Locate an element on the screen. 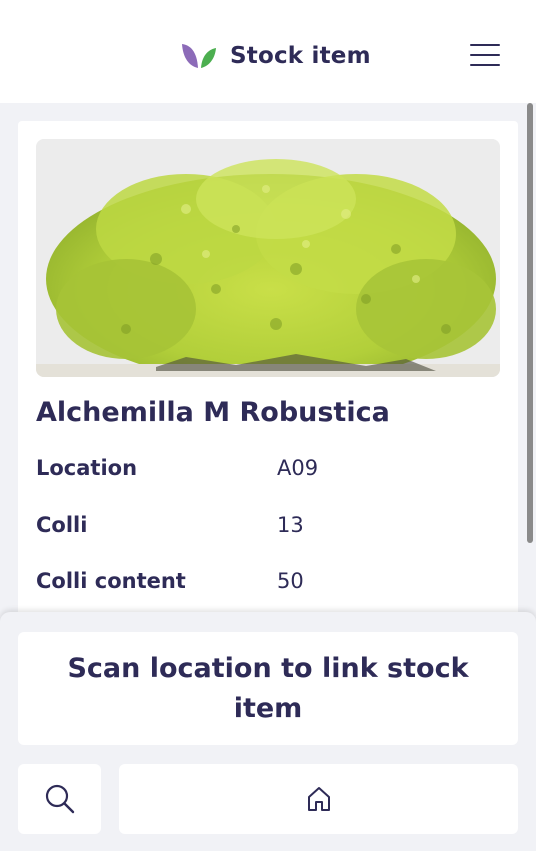  detail-value: 50 is located at coordinates (290, 581).